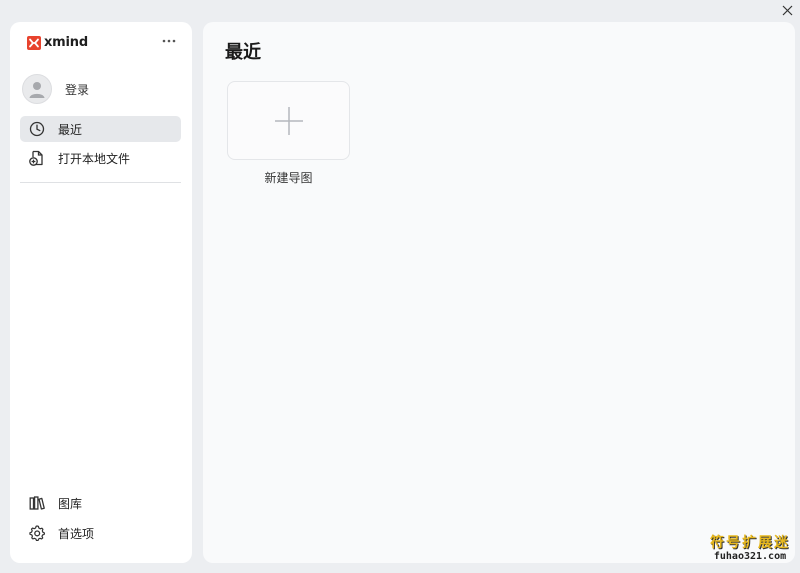 Image resolution: width=800 pixels, height=573 pixels. Describe the element at coordinates (55, 89) in the screenshot. I see `login-button: 登录` at that location.